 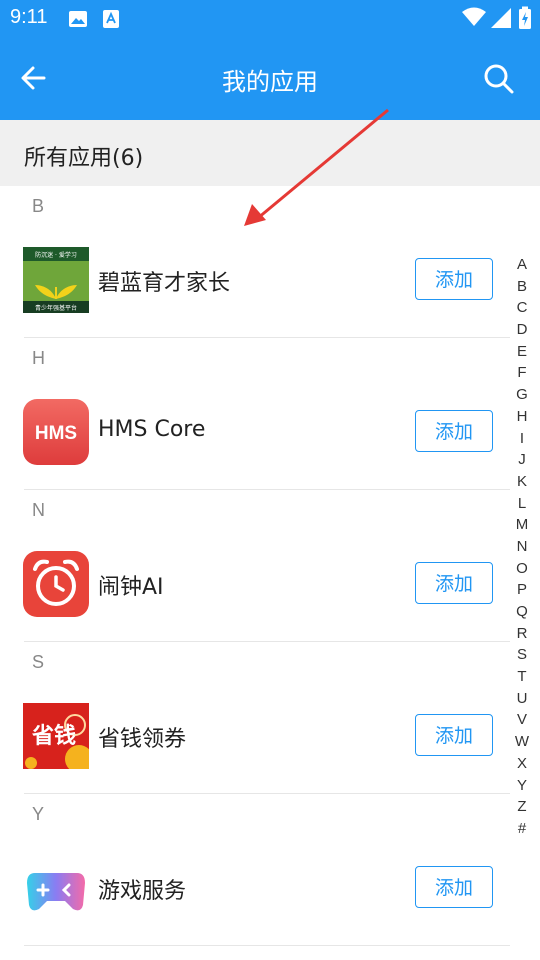 I want to click on group-letter: B, so click(x=38, y=206).